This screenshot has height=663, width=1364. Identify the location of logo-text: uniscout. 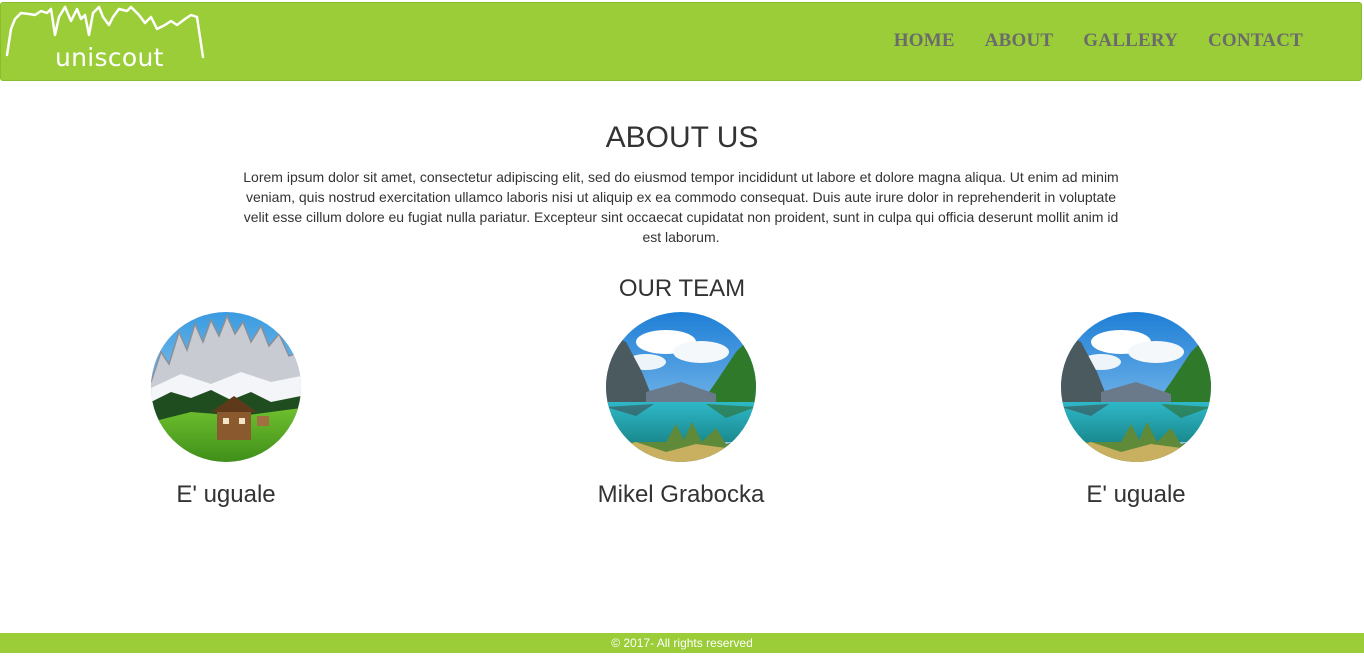
(109, 57).